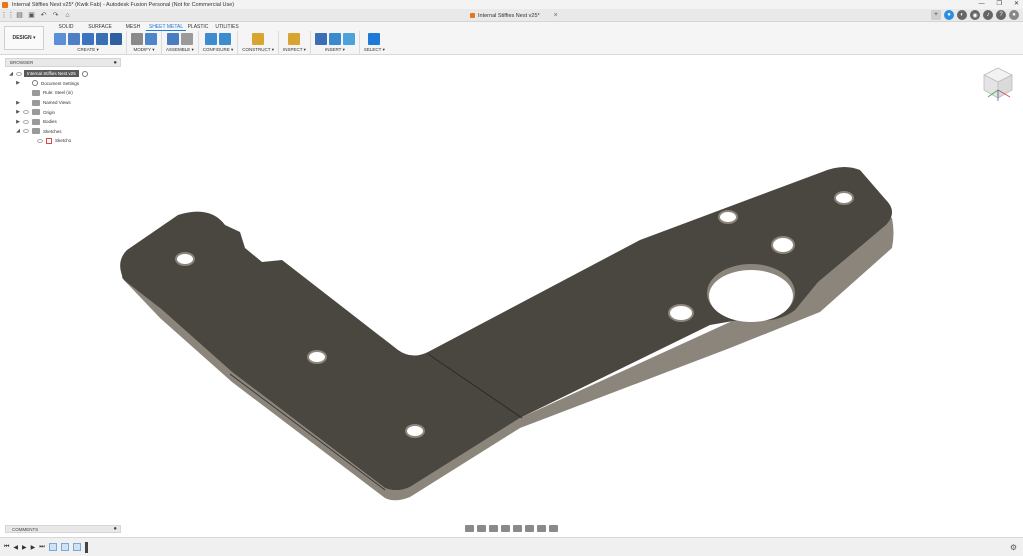 The height and width of the screenshot is (556, 1023). What do you see at coordinates (166, 26) in the screenshot?
I see `tab-sheet-metal: SHEET METAL` at bounding box center [166, 26].